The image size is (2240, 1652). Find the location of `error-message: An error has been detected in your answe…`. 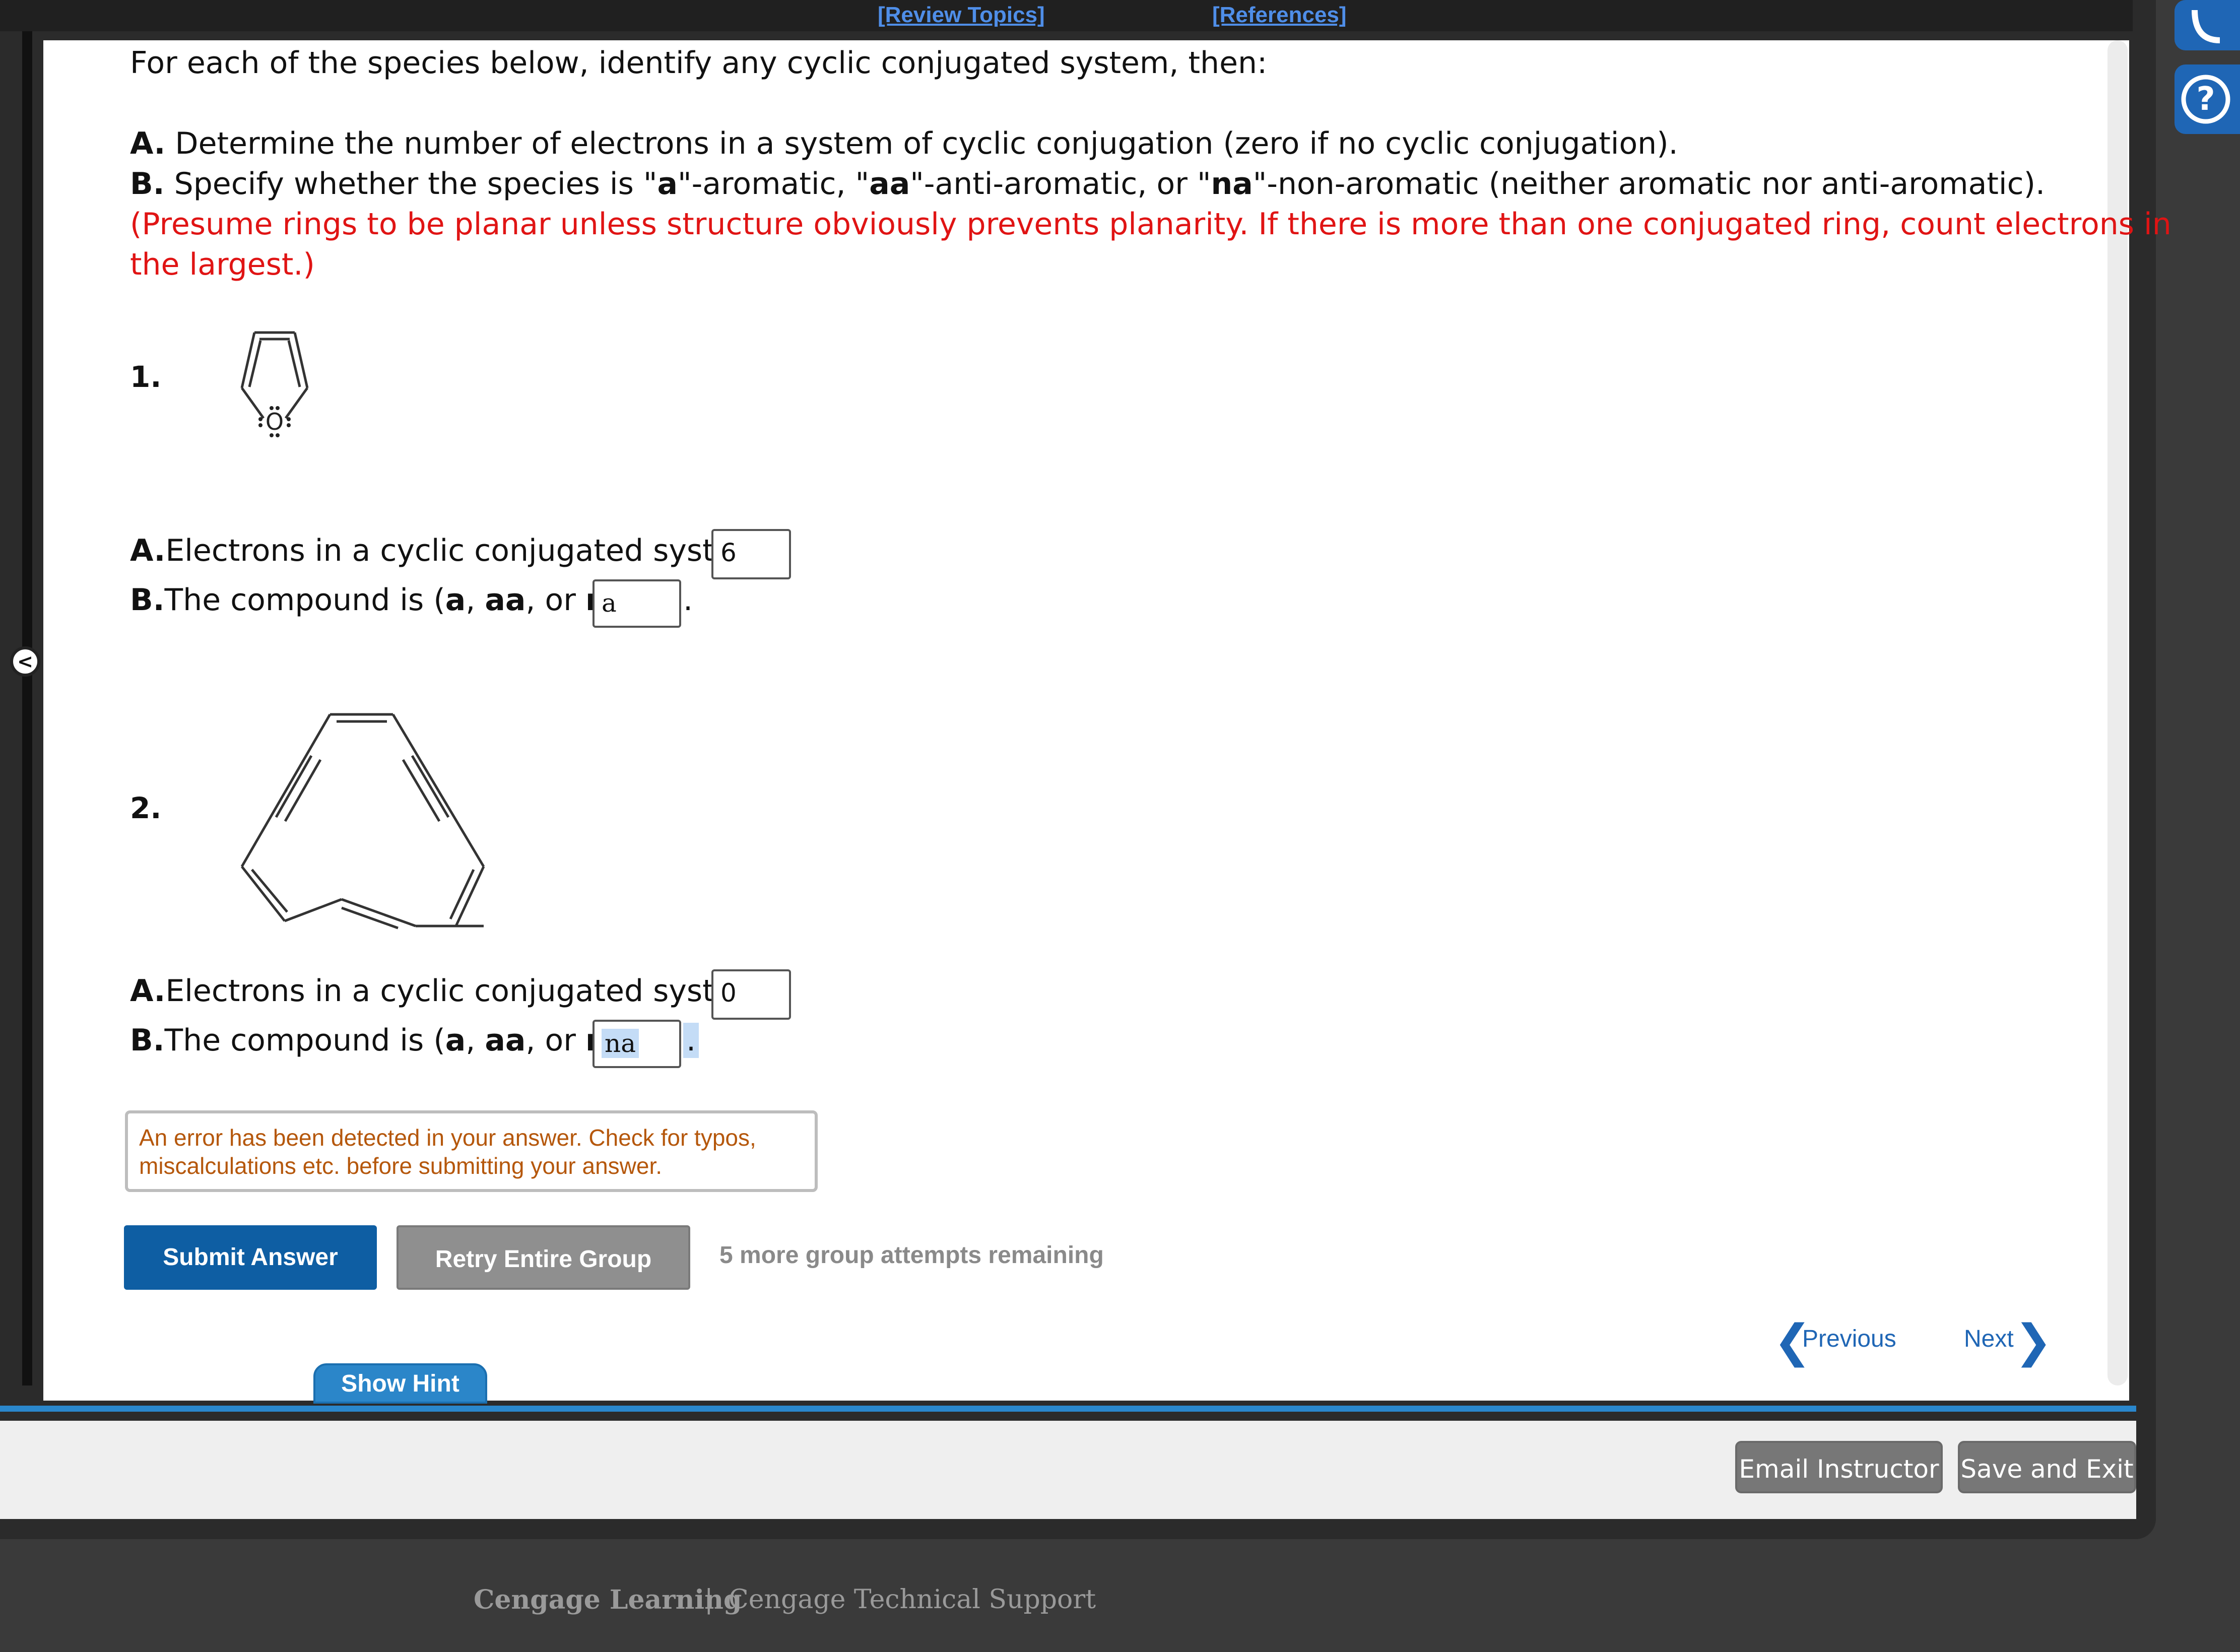

error-message: An error has been detected in your answe… is located at coordinates (471, 1151).